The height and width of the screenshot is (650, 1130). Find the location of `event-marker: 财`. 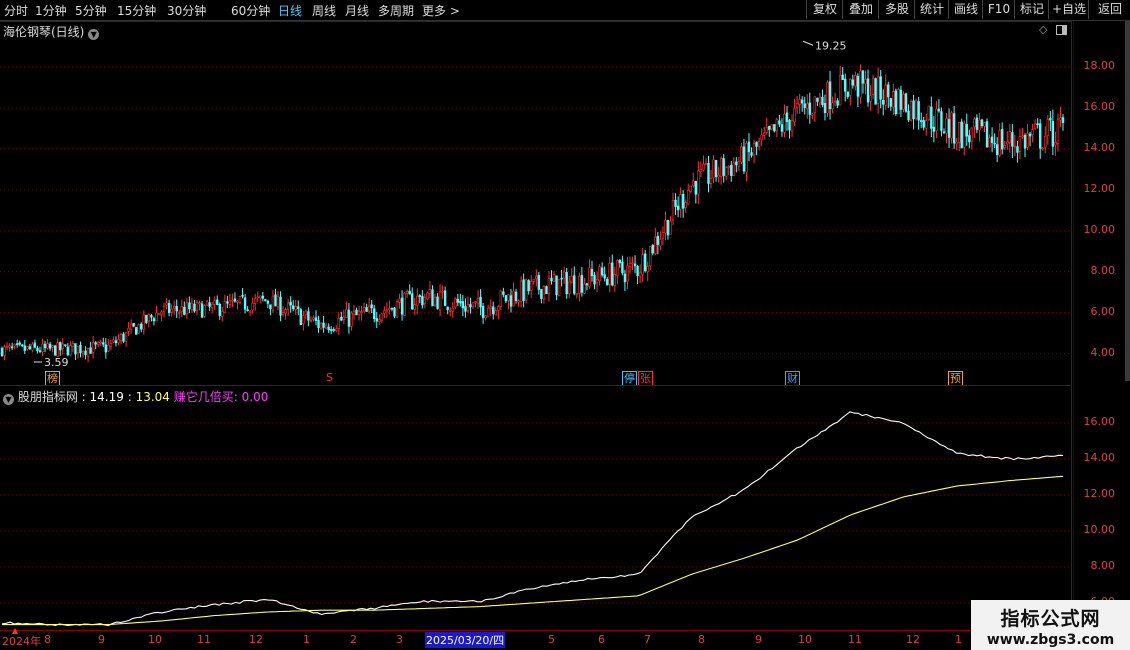

event-marker: 财 is located at coordinates (792, 378).